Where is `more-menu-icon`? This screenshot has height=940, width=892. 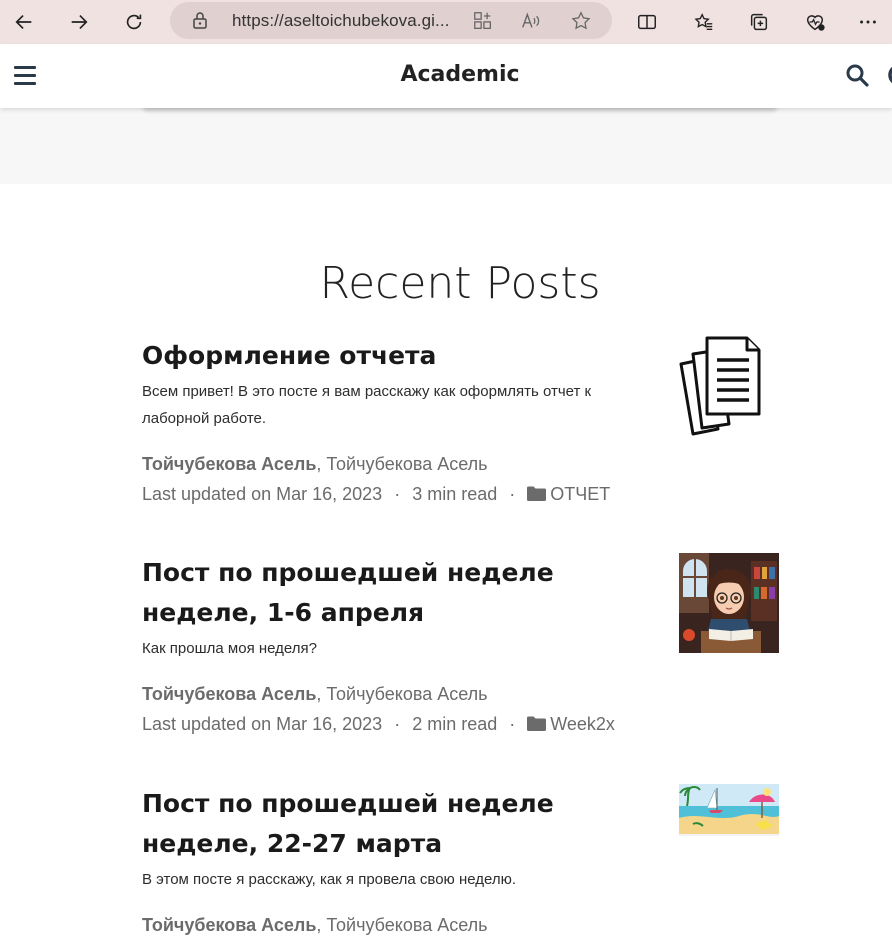 more-menu-icon is located at coordinates (868, 22).